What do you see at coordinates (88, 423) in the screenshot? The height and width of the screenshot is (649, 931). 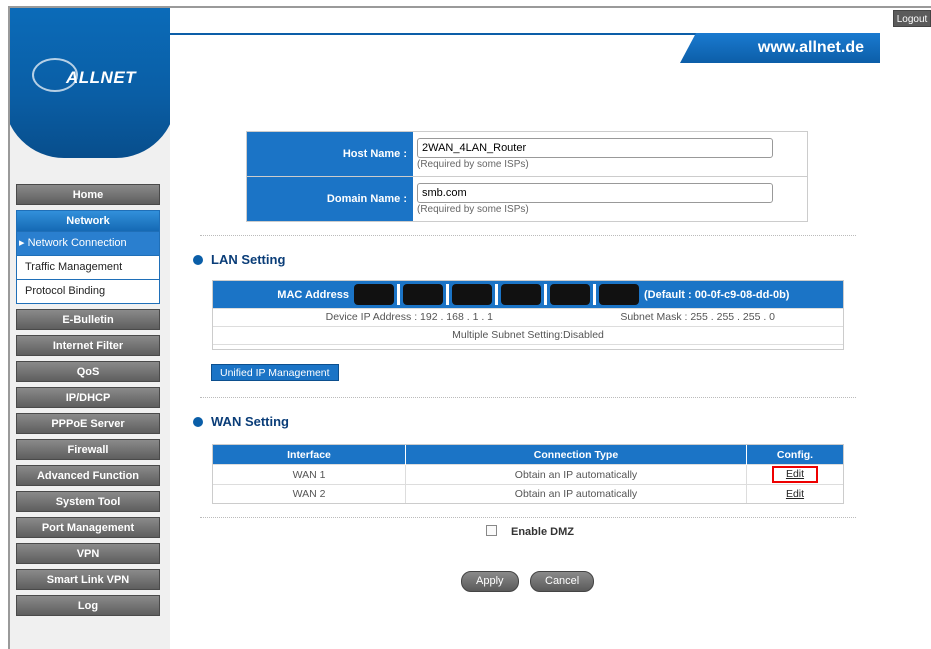 I see `sidebar-item-pppoe-server: PPPoE Server` at bounding box center [88, 423].